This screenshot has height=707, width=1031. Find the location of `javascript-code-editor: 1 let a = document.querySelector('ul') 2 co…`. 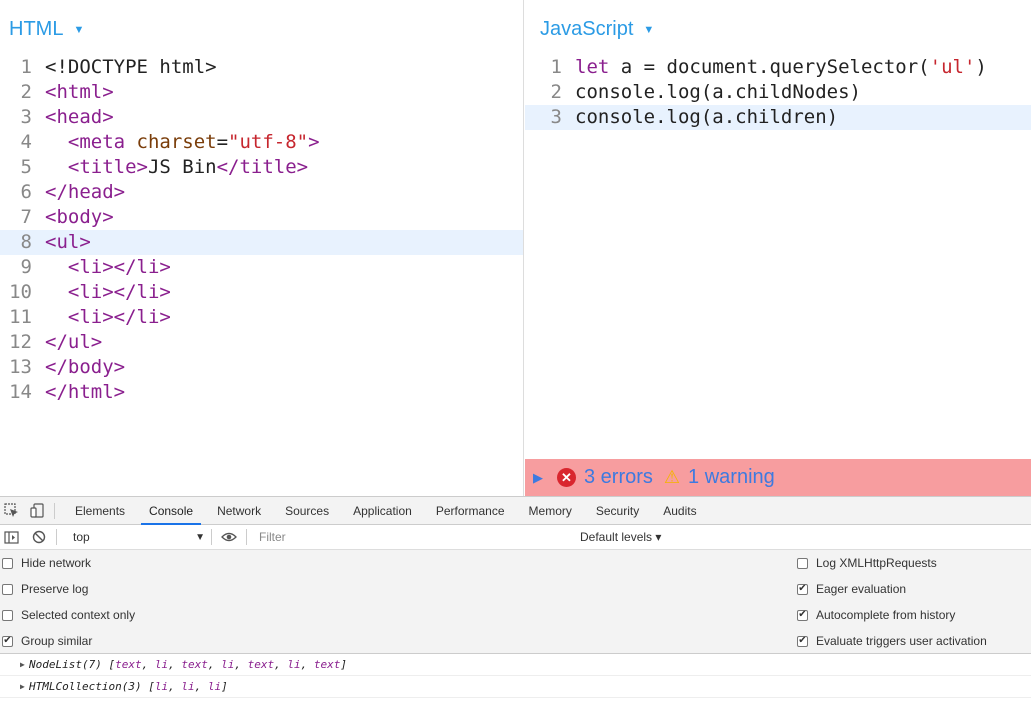

javascript-code-editor: 1 let a = document.querySelector('ul') 2 co… is located at coordinates (778, 92).